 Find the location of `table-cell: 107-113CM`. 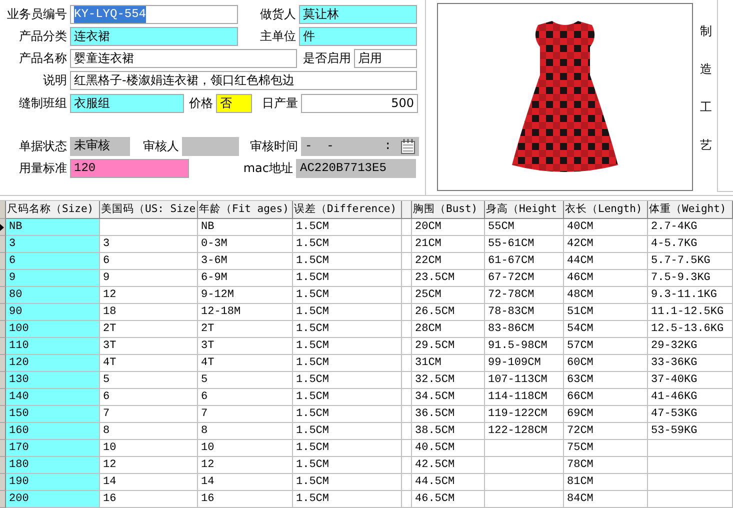

table-cell: 107-113CM is located at coordinates (524, 380).